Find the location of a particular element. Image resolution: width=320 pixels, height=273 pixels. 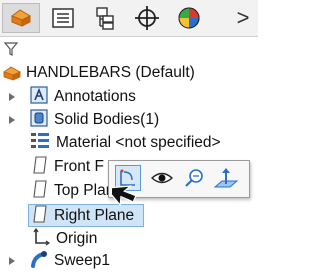

feature-manager-icon is located at coordinates (21, 18).